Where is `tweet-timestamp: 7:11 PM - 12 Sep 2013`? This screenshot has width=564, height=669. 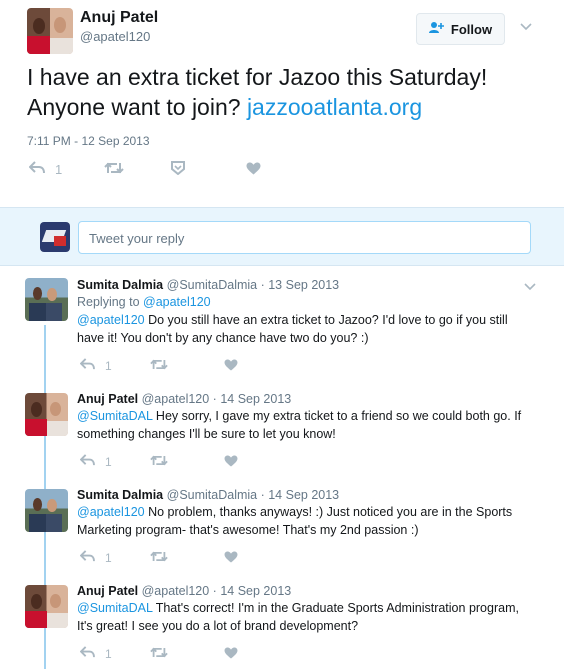 tweet-timestamp: 7:11 PM - 12 Sep 2013 is located at coordinates (88, 141).